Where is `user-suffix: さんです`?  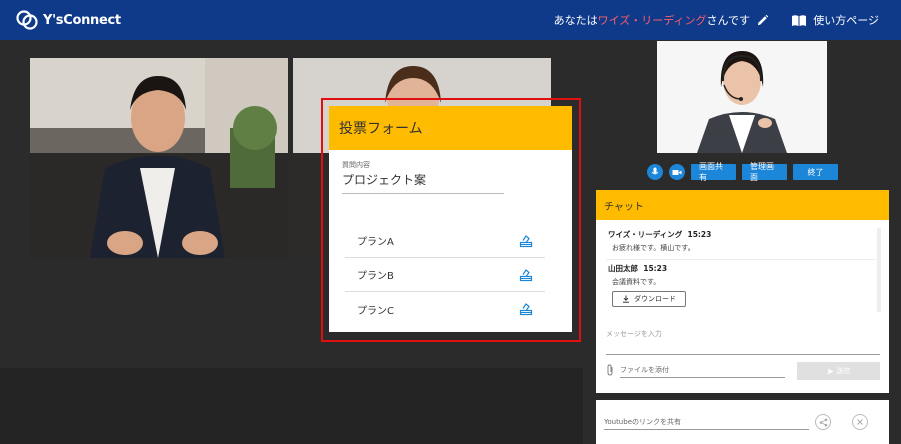
user-suffix: さんです is located at coordinates (728, 20).